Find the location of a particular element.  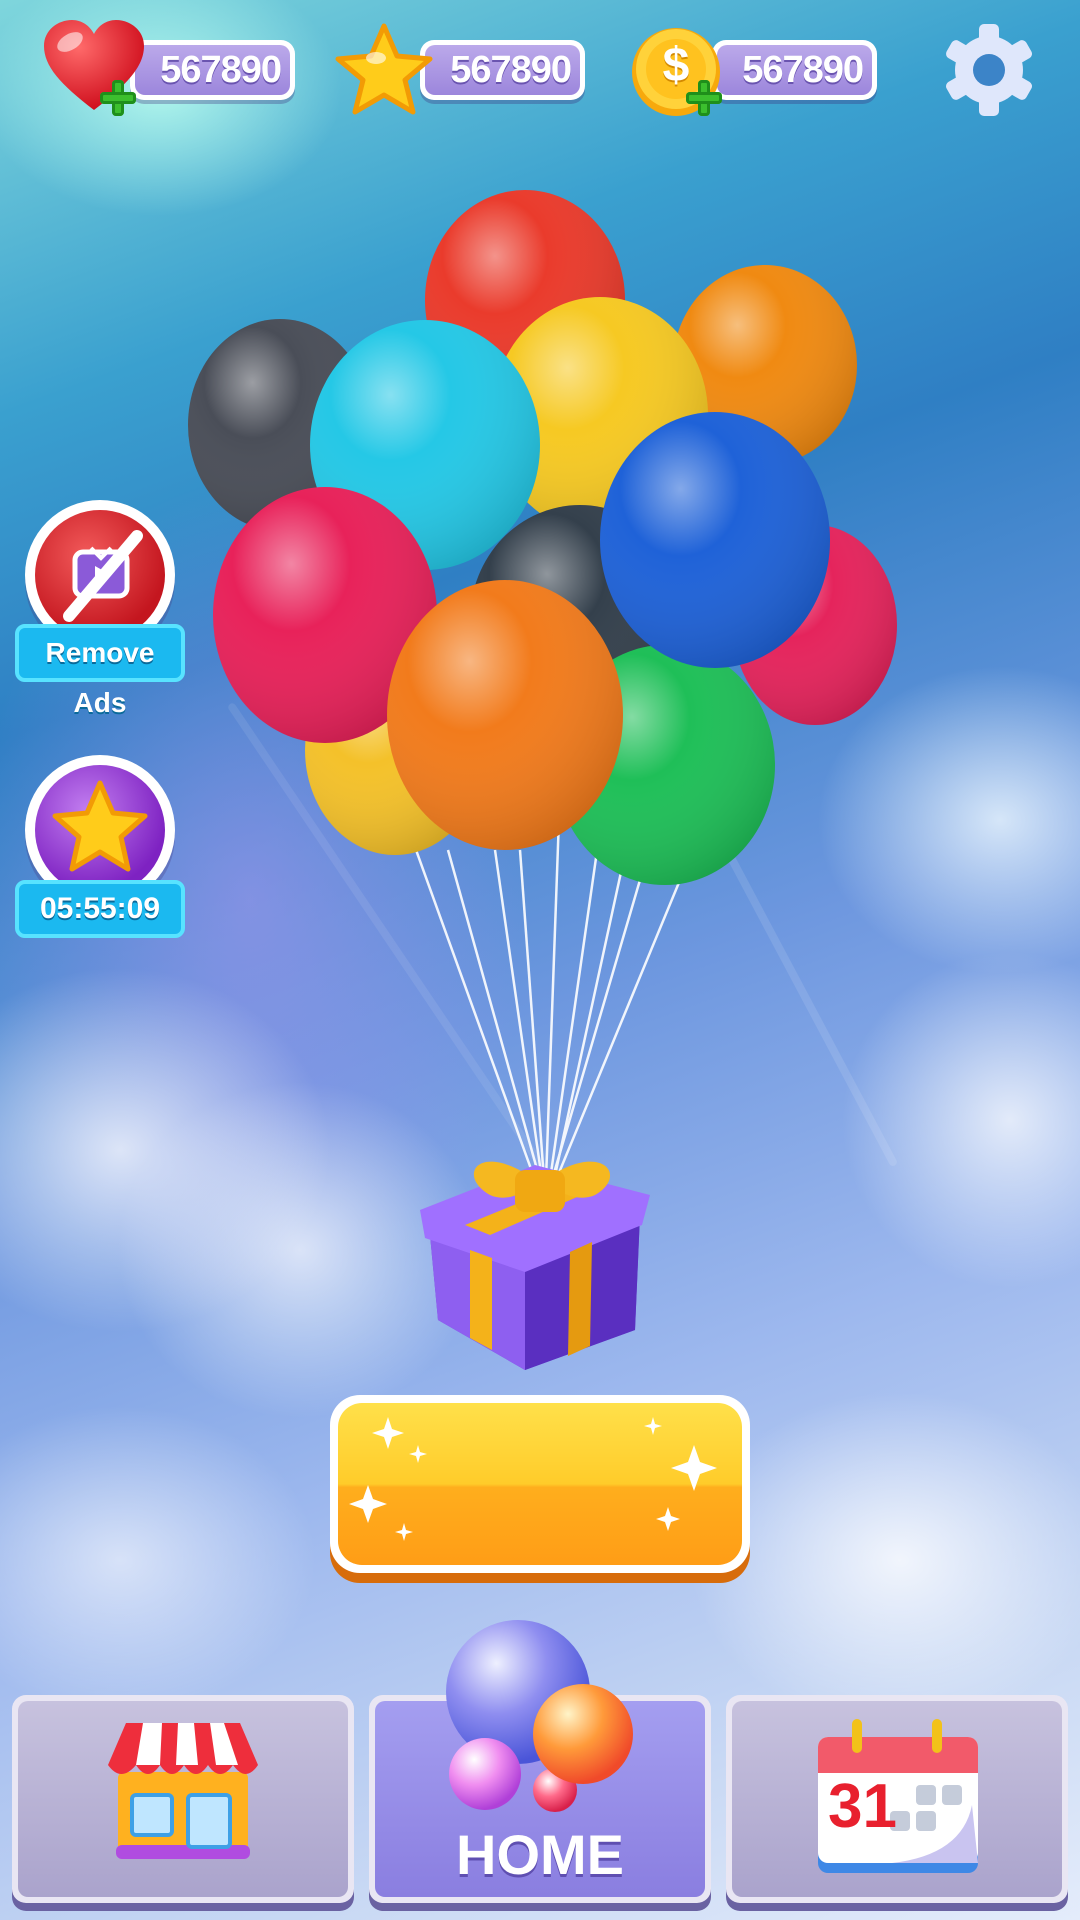

star-event-timer: 05:55:09 is located at coordinates (100, 909).